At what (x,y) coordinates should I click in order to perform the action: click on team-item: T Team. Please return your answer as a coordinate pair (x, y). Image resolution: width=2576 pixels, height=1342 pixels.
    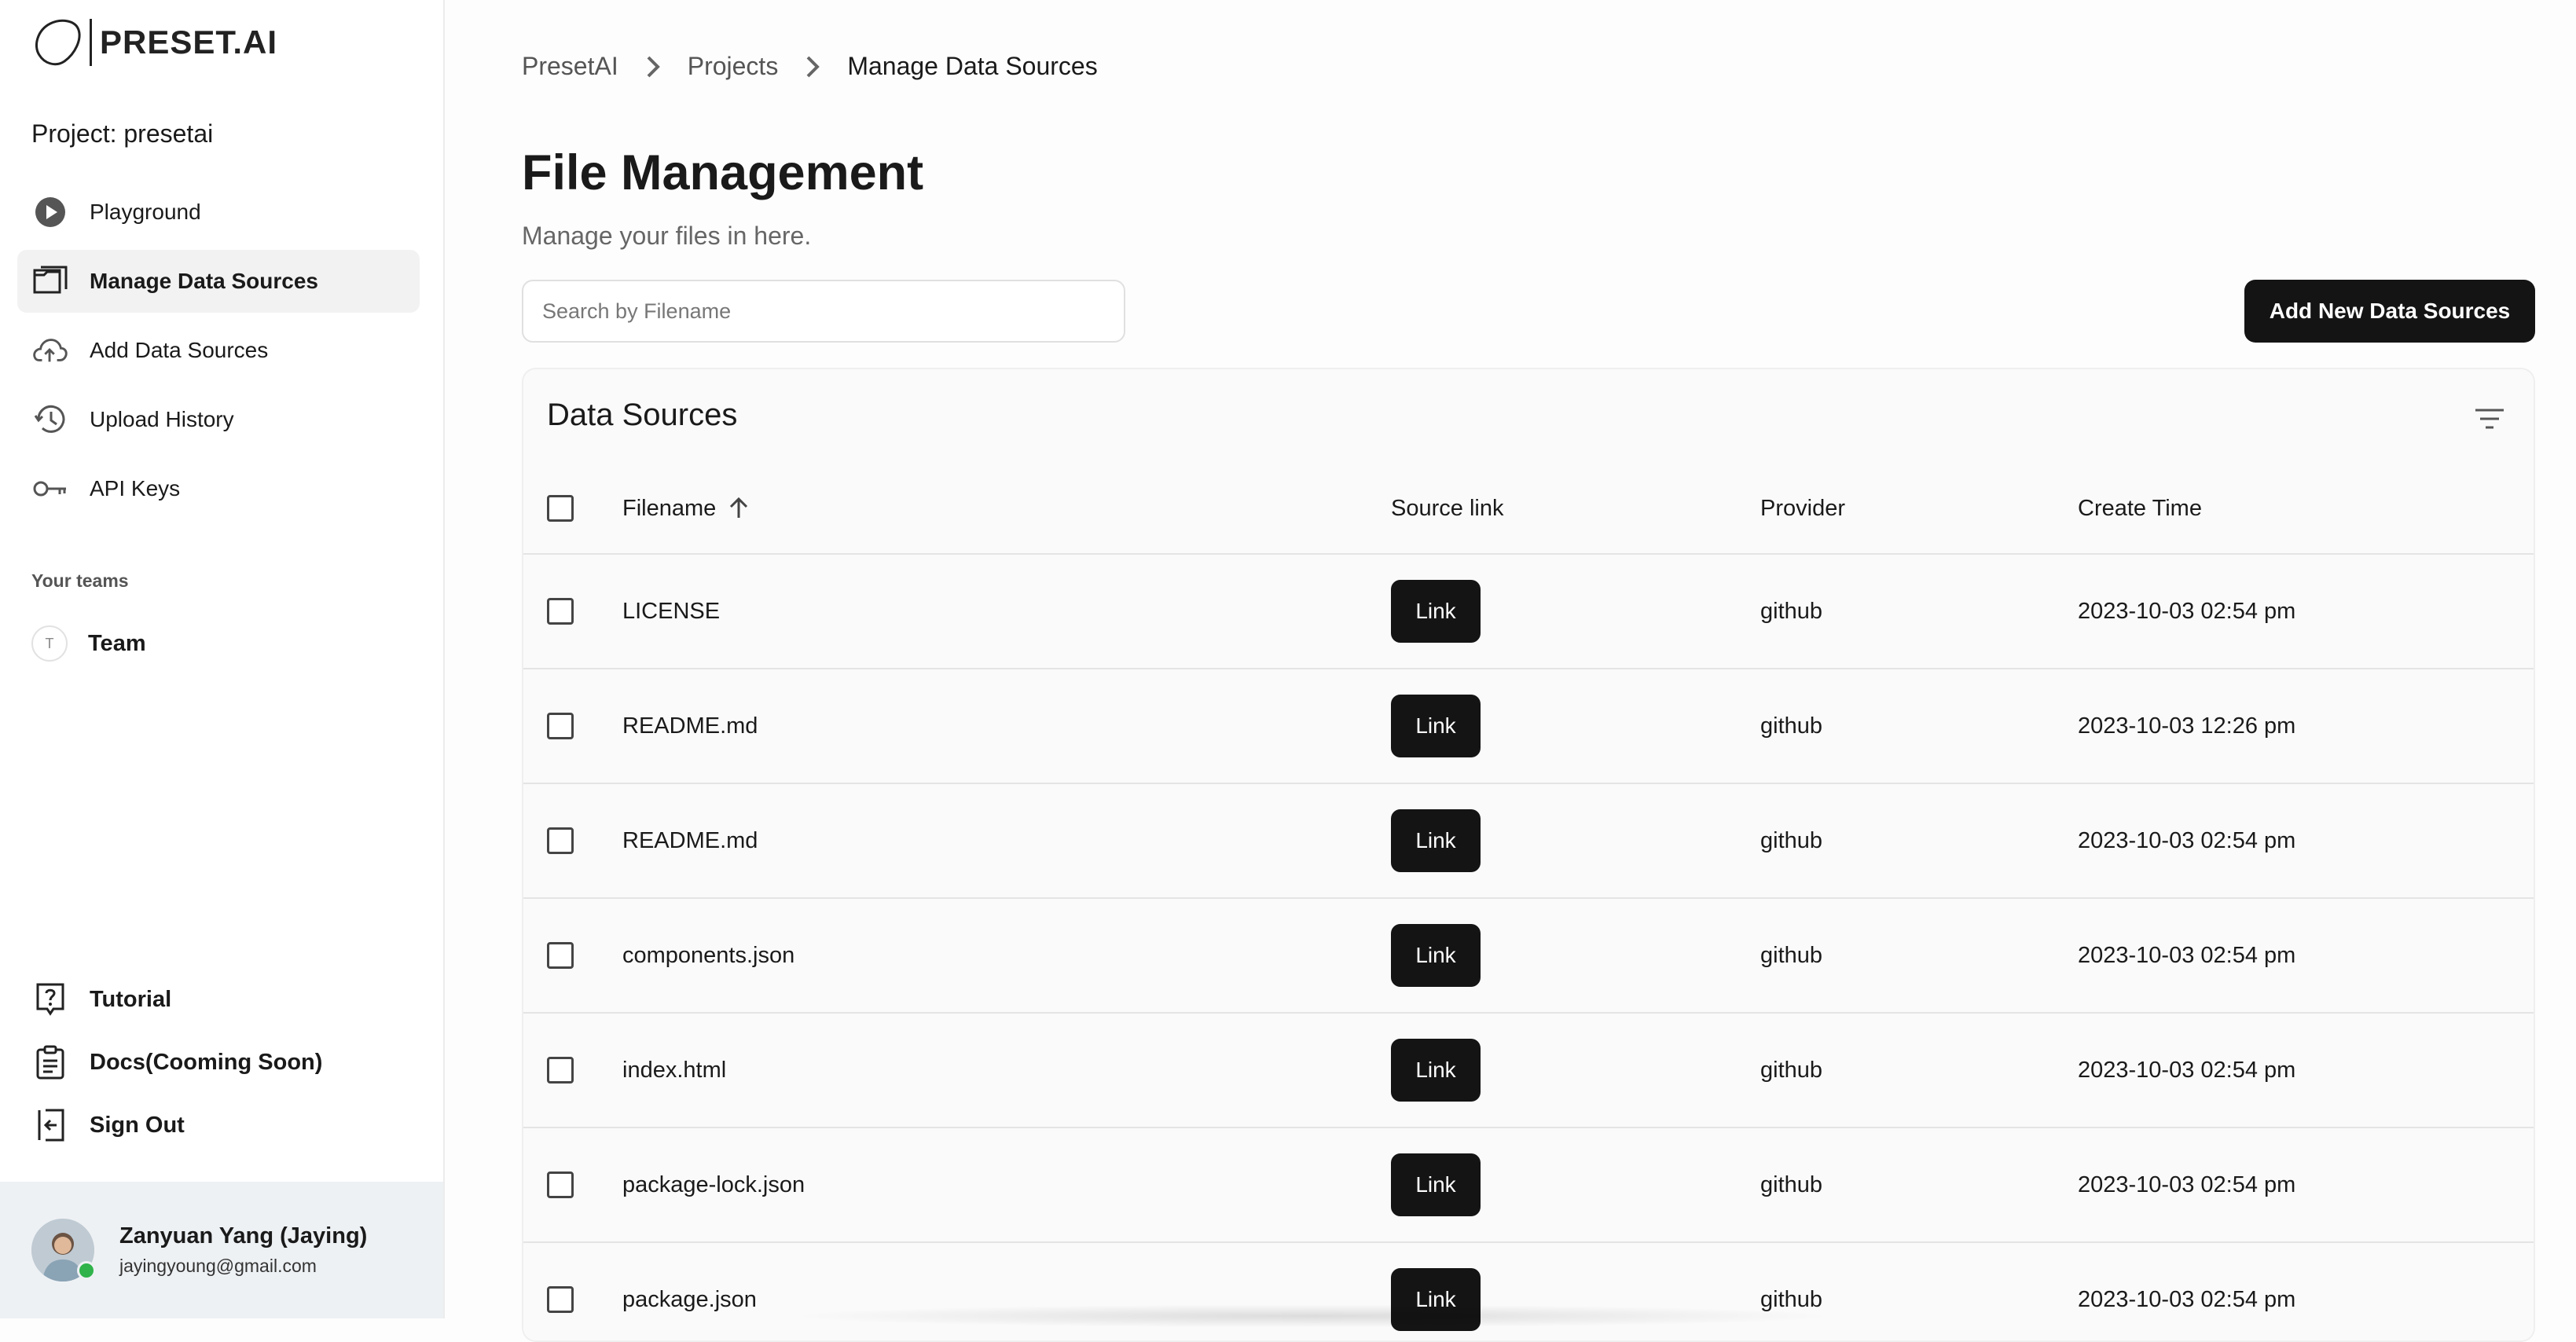
    Looking at the image, I should click on (88, 643).